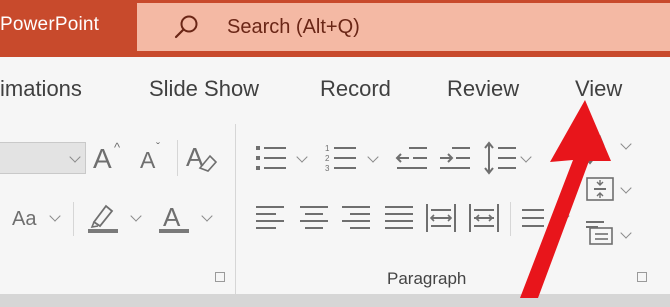 The width and height of the screenshot is (670, 307). What do you see at coordinates (441, 218) in the screenshot?
I see `distributed-icon` at bounding box center [441, 218].